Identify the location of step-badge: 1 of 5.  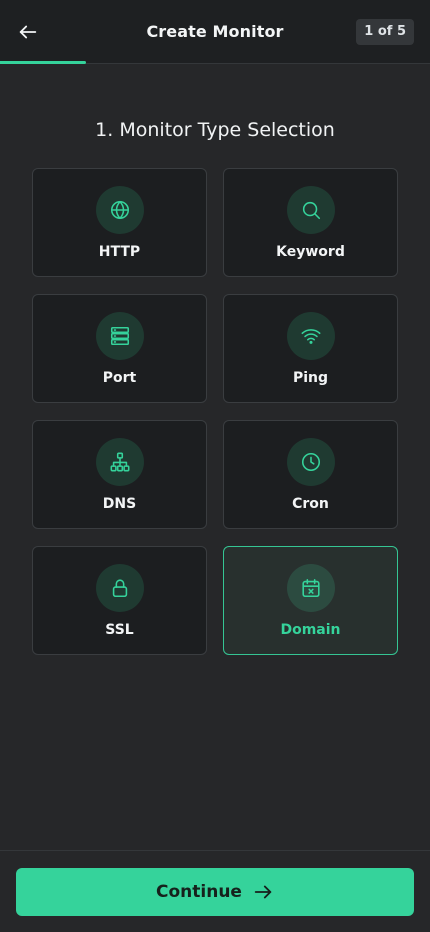
(385, 32).